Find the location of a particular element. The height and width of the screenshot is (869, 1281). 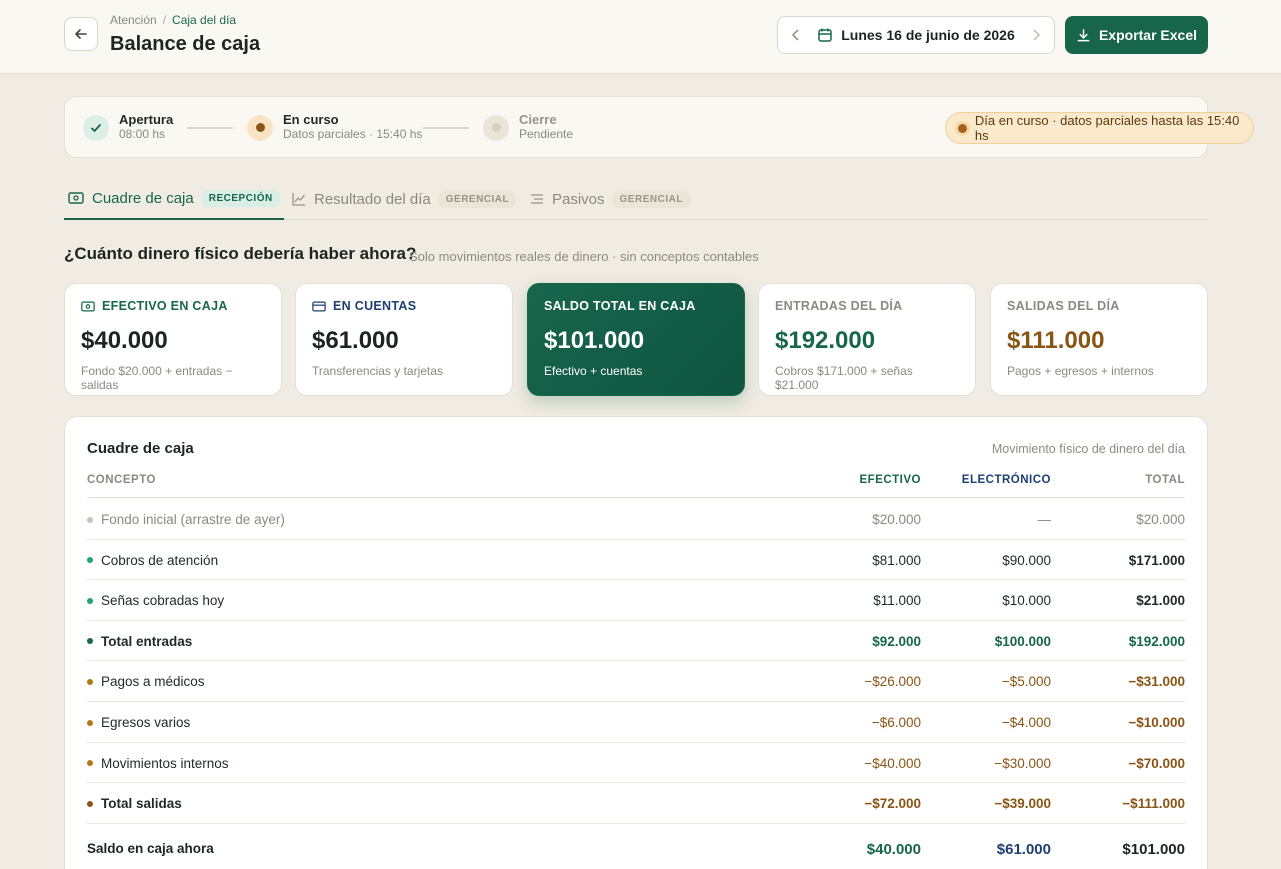

prev-day-button is located at coordinates (796, 35).